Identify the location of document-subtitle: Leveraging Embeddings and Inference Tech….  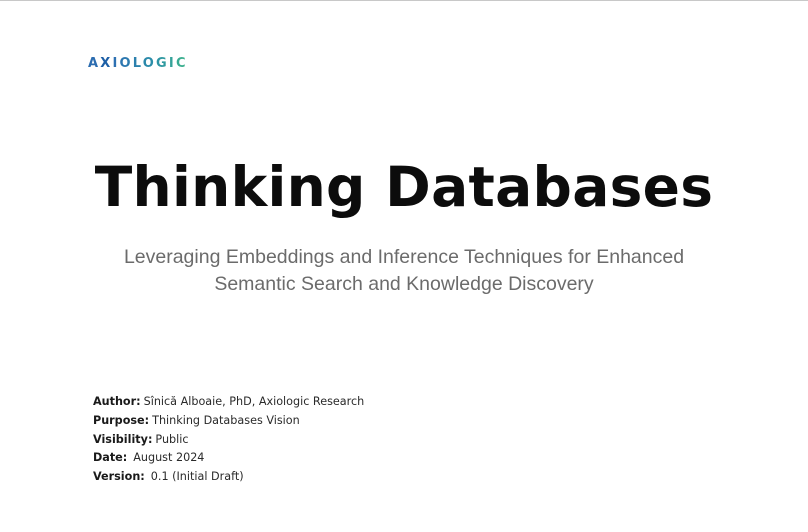
(404, 271).